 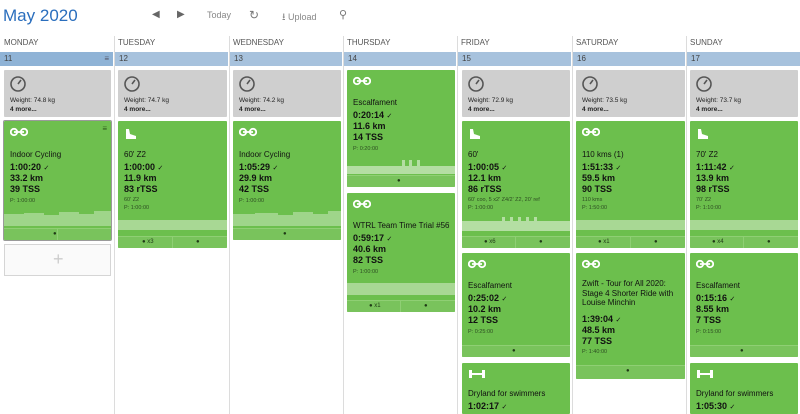 I want to click on planned-duration: P: 0:15:00, so click(x=709, y=332).